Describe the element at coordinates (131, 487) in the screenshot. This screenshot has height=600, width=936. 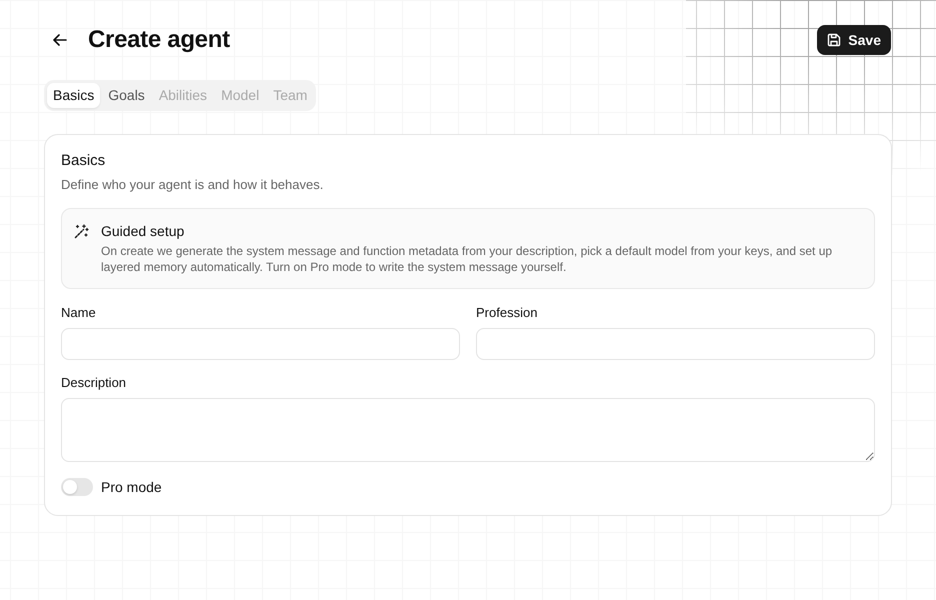
I see `toggle-label: Pro mode` at that location.